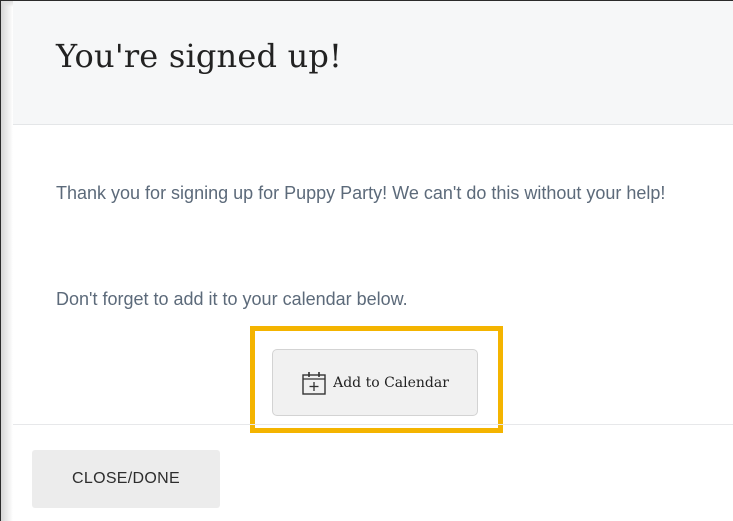 The width and height of the screenshot is (733, 521). What do you see at coordinates (126, 479) in the screenshot?
I see `close-done-button: CLOSE/DONE` at bounding box center [126, 479].